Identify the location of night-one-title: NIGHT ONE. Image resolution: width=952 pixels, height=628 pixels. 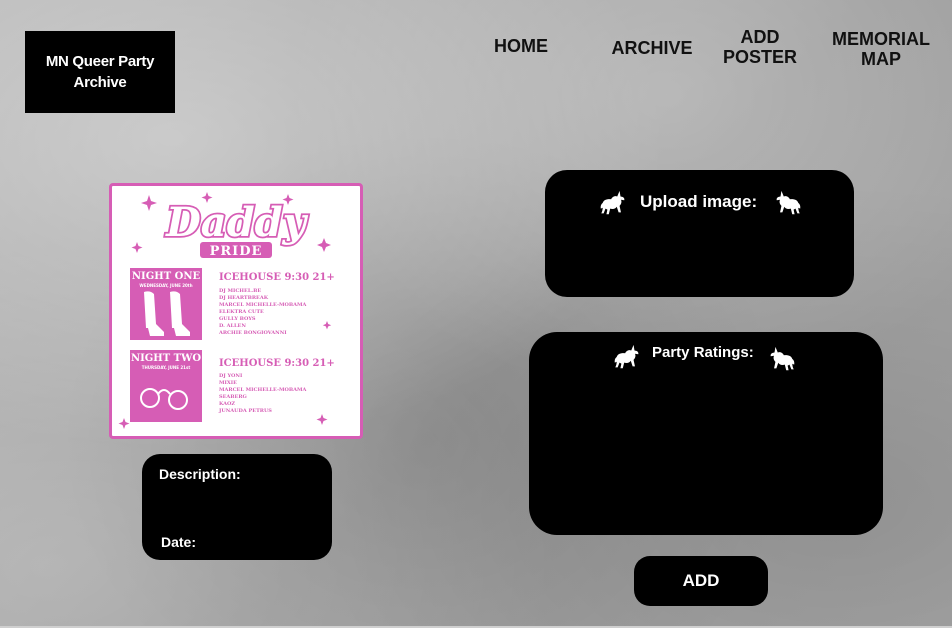
(166, 276).